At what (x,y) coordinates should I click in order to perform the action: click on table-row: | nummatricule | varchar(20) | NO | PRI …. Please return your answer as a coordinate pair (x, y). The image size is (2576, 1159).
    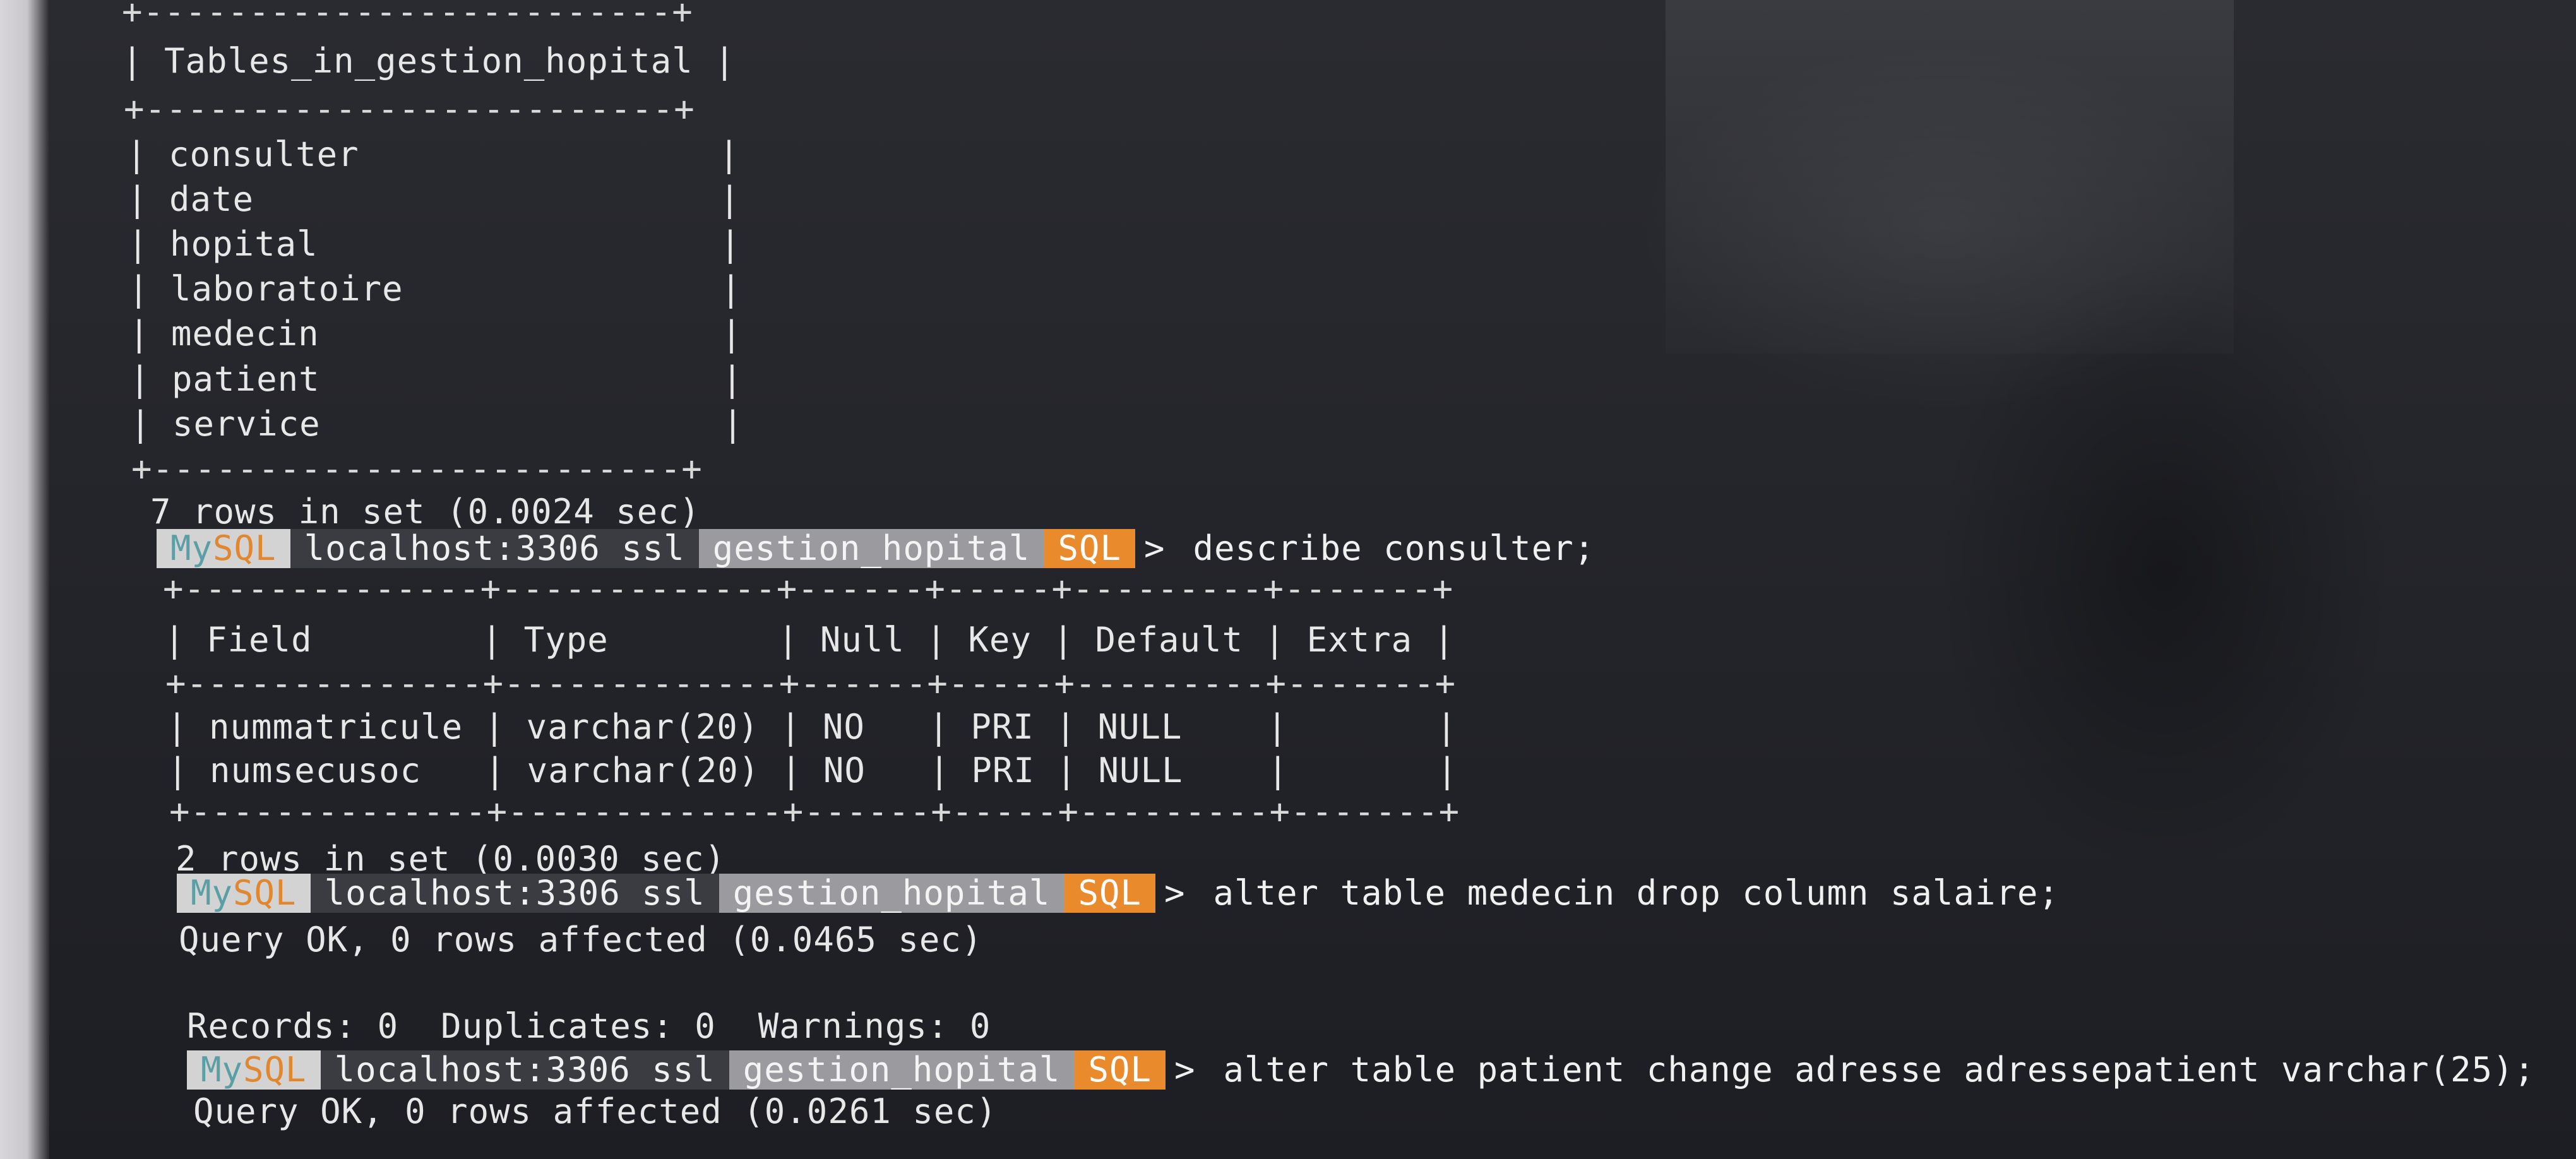
    Looking at the image, I should click on (812, 727).